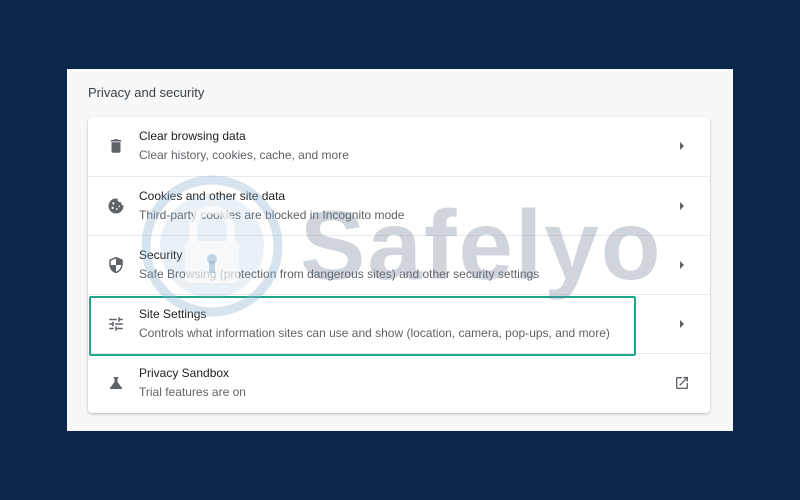 Image resolution: width=800 pixels, height=500 pixels. I want to click on row-title: Security, so click(161, 255).